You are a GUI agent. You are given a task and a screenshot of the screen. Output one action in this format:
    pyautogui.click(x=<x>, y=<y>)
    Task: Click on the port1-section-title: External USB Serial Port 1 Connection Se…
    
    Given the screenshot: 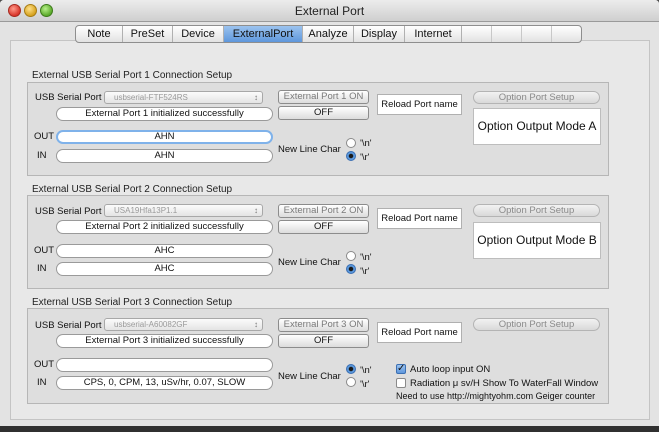 What is the action you would take?
    pyautogui.click(x=132, y=75)
    